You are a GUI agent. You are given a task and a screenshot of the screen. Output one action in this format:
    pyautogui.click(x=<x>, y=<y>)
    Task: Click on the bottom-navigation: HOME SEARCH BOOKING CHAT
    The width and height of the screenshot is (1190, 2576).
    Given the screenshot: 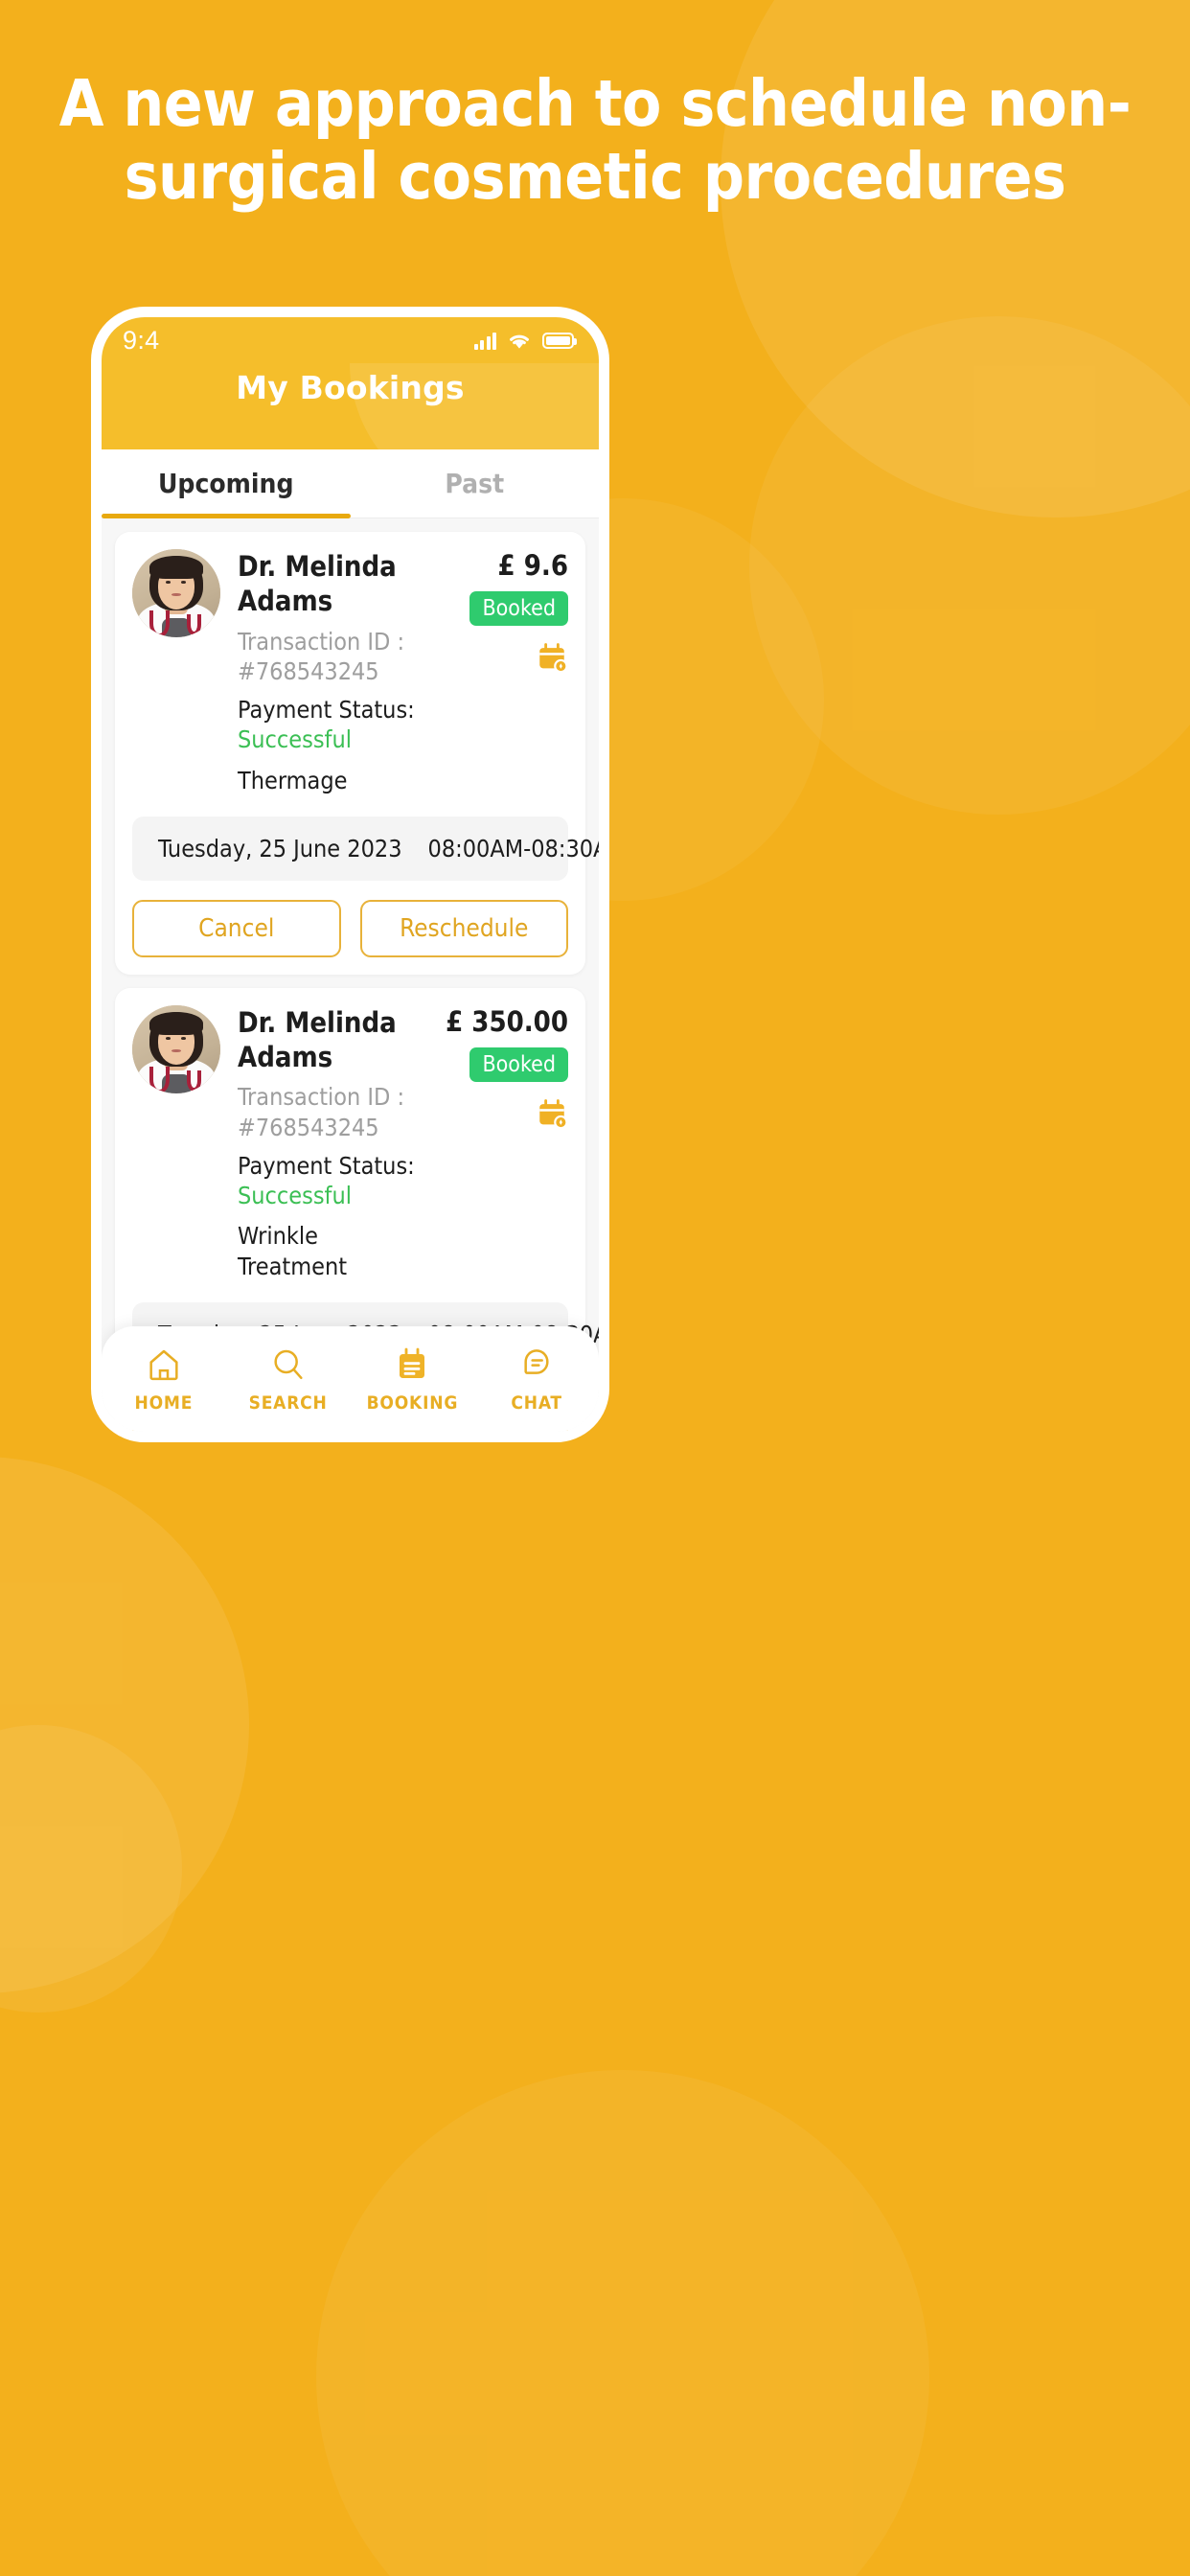 What is the action you would take?
    pyautogui.click(x=350, y=1379)
    